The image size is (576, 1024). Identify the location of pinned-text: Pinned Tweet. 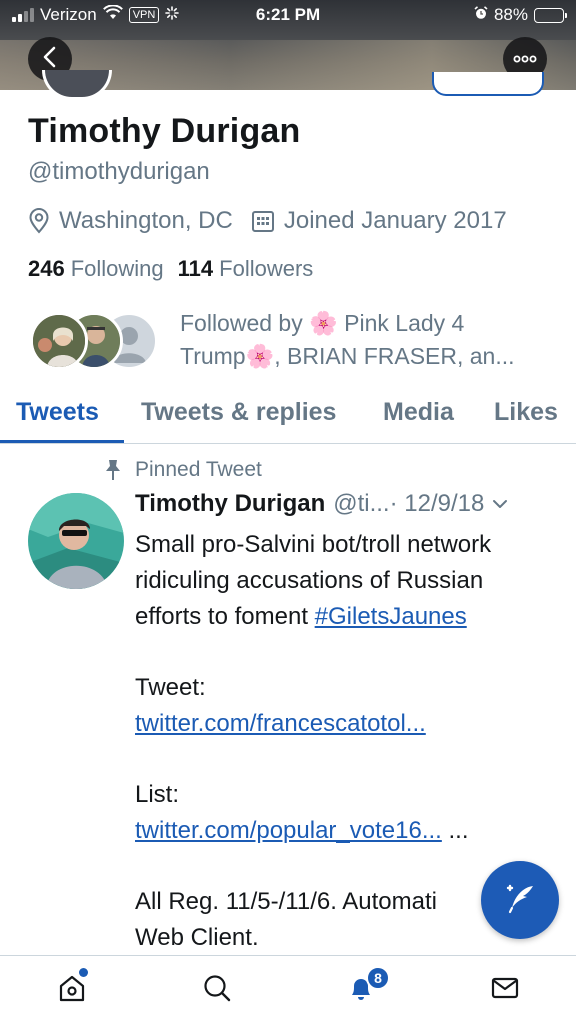
(198, 469).